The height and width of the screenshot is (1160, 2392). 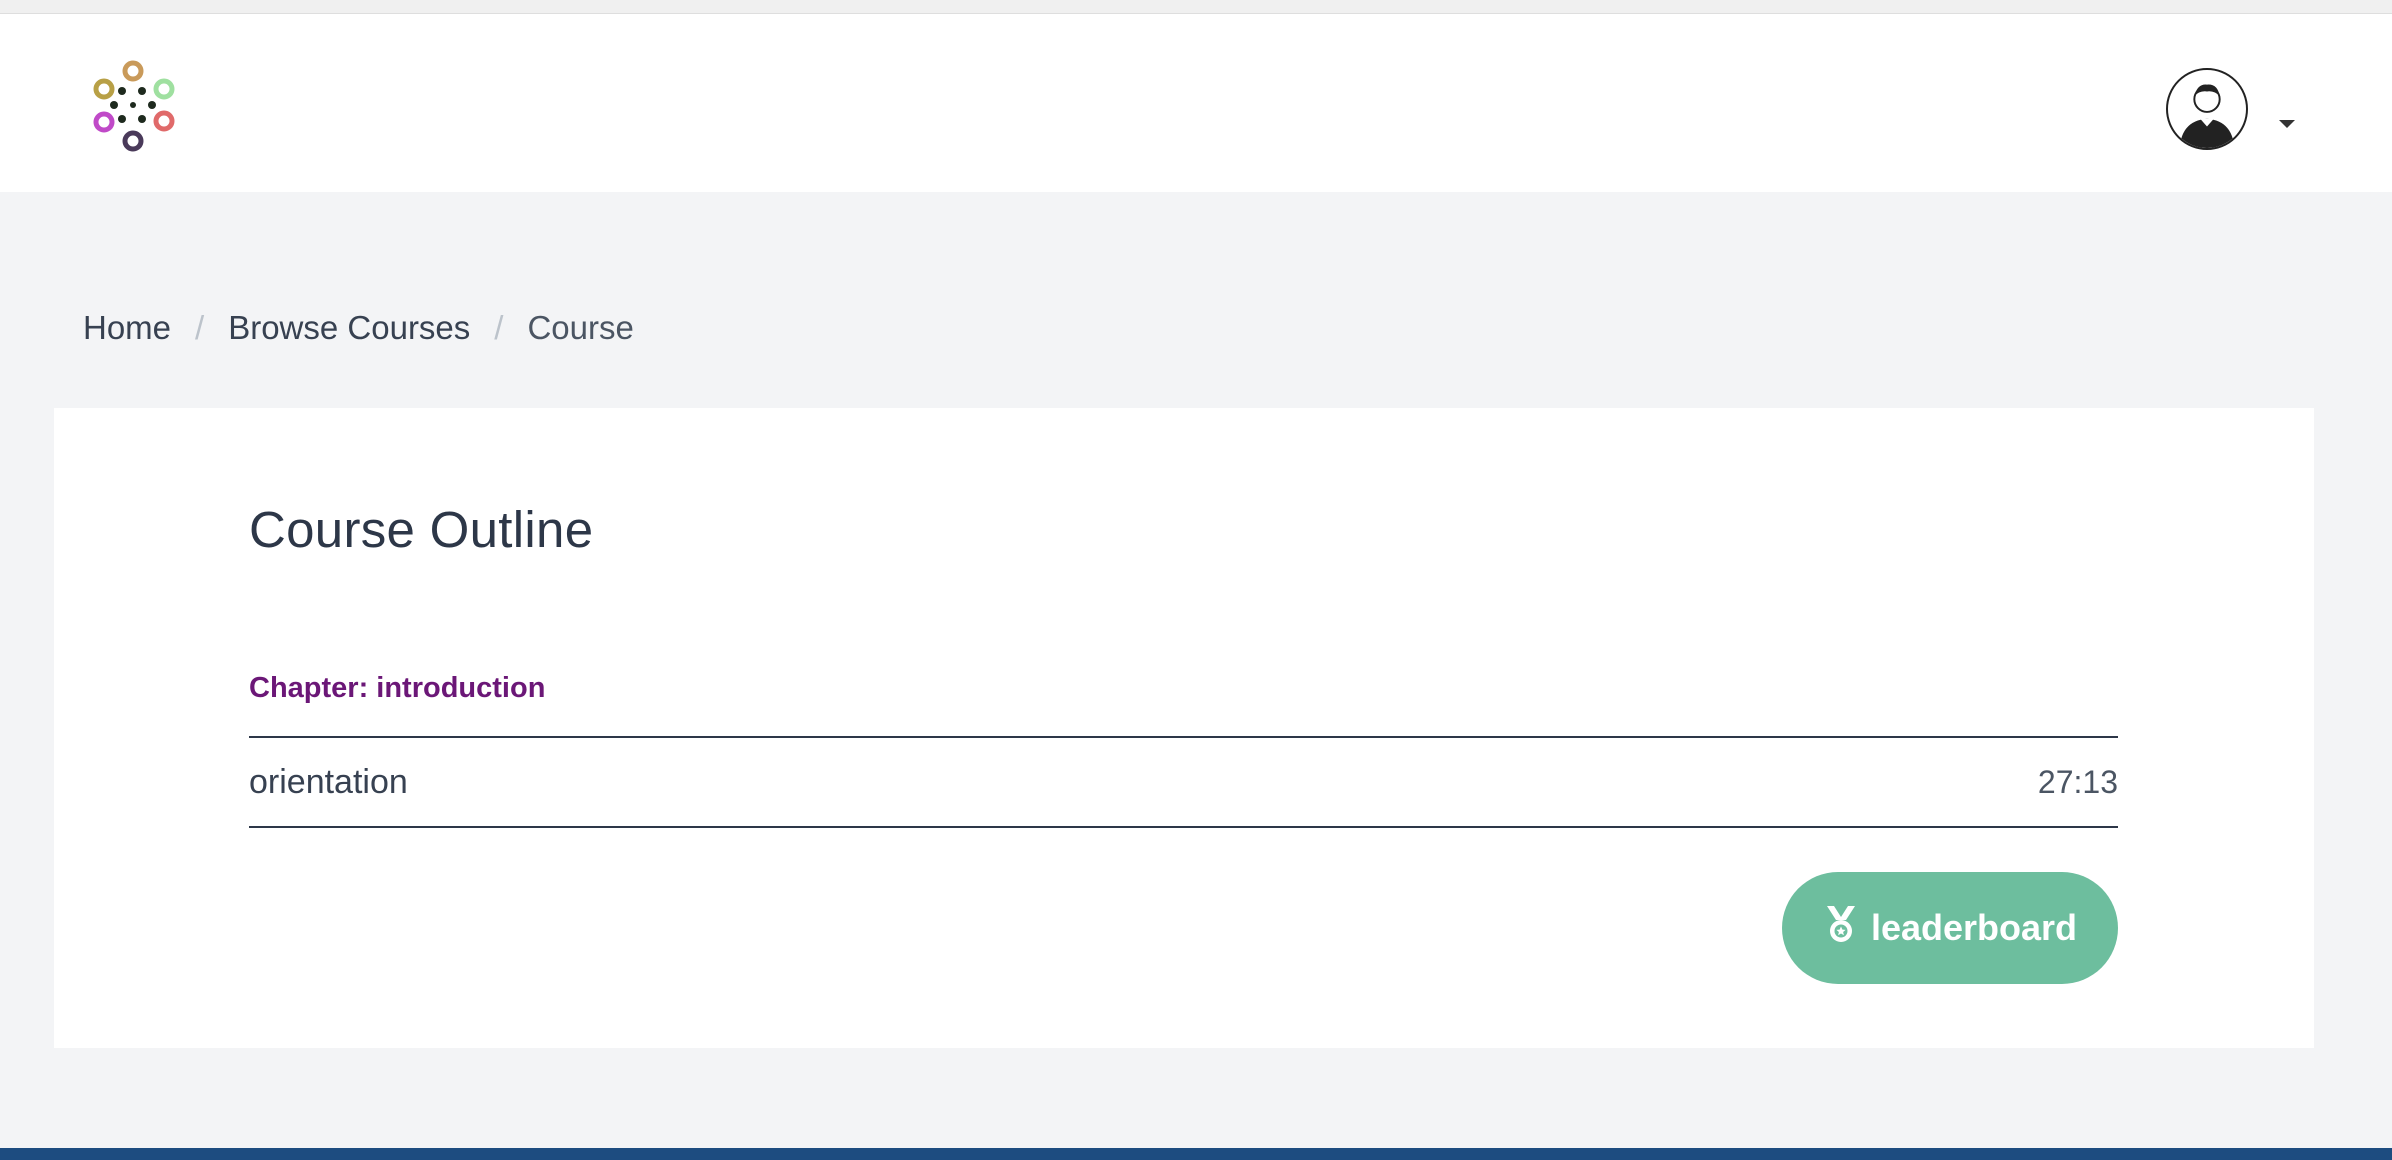 I want to click on chapter-heading: Chapter: introduction, so click(x=397, y=688).